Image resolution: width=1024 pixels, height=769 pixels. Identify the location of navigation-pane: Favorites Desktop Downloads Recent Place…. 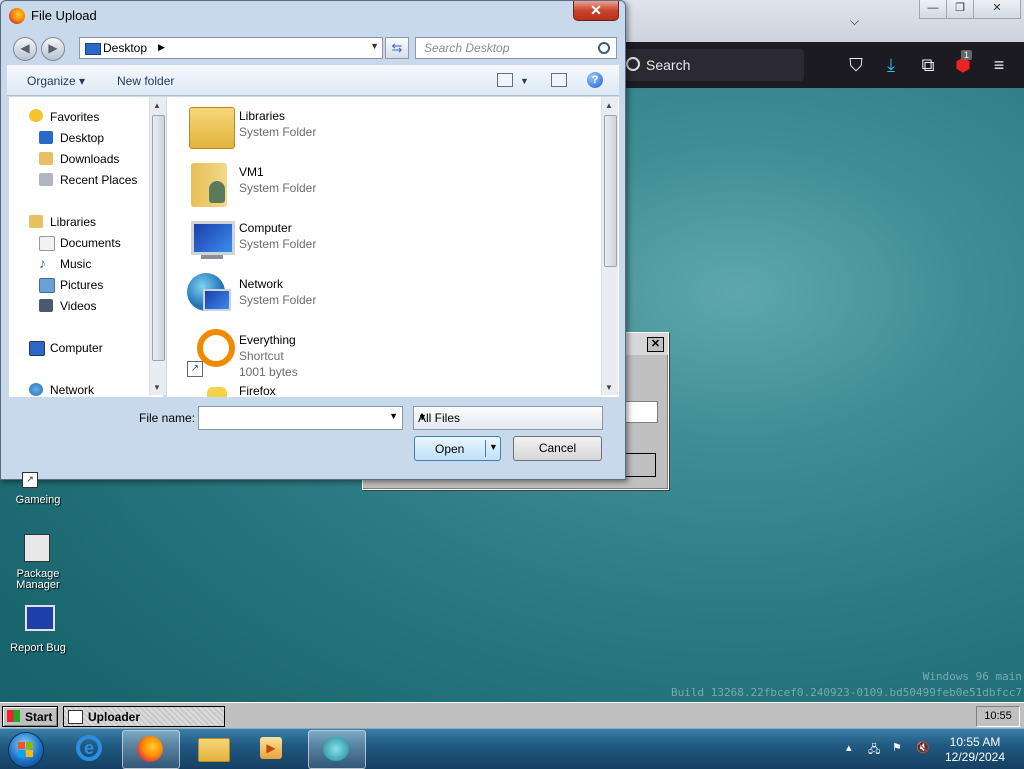
(87, 247).